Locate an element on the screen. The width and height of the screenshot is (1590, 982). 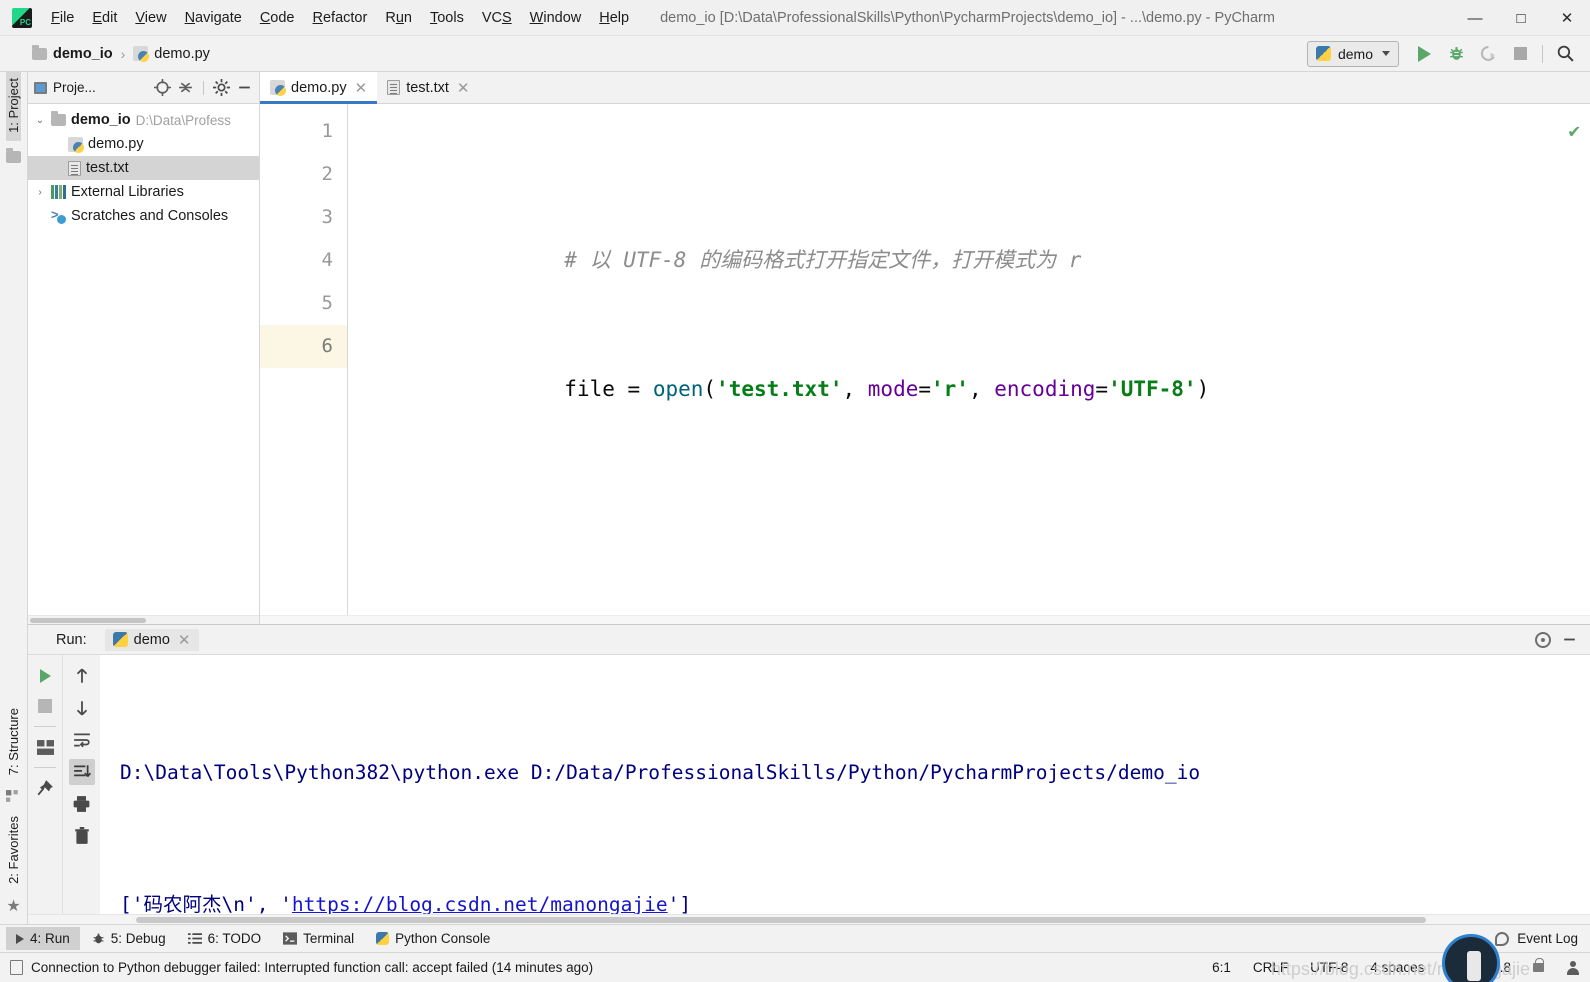
chevron-down-icon is located at coordinates (1386, 53).